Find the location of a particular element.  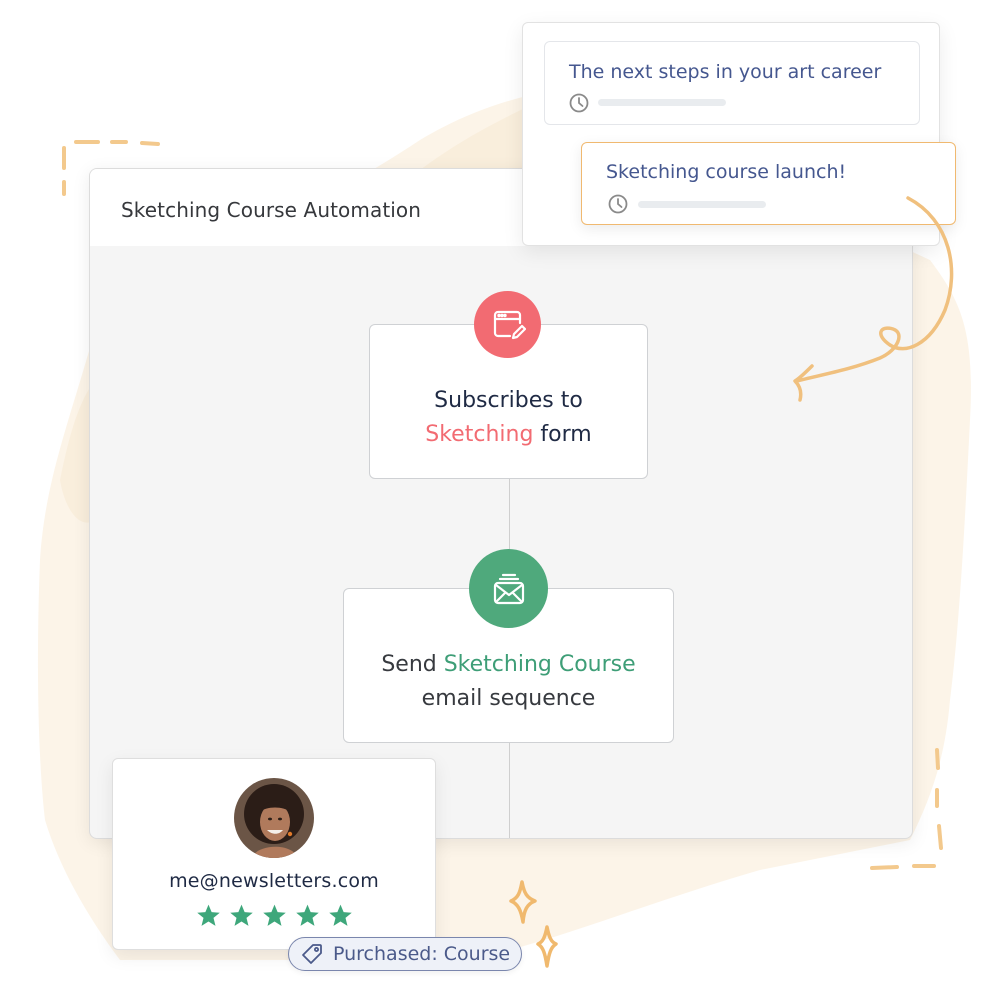

subscriber-email: me@newsletters.com is located at coordinates (274, 881).